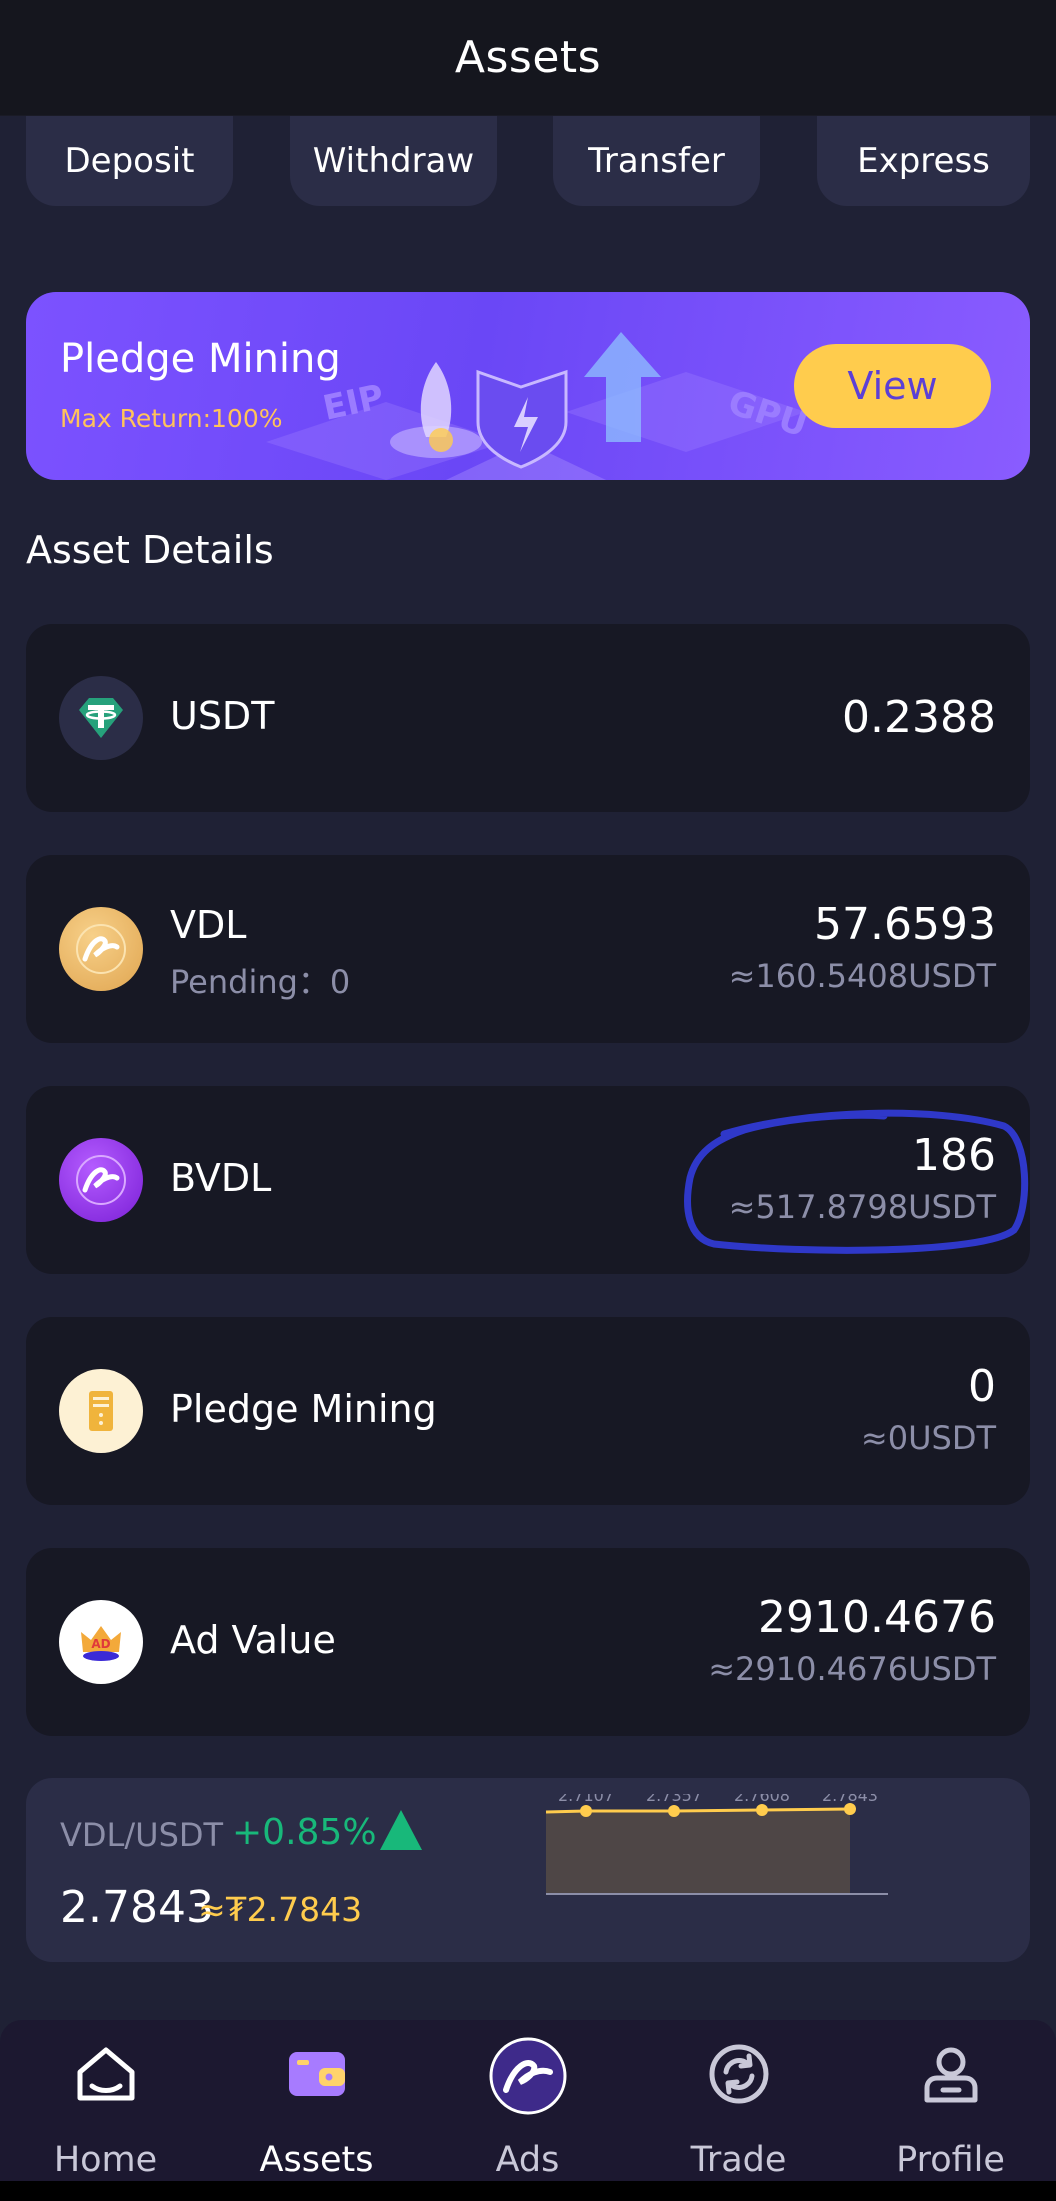 The width and height of the screenshot is (1056, 2201). Describe the element at coordinates (528, 1642) in the screenshot. I see `asset-card-ad-value: AD Ad Value 2910.4676 ≈2910.4676USDT` at that location.